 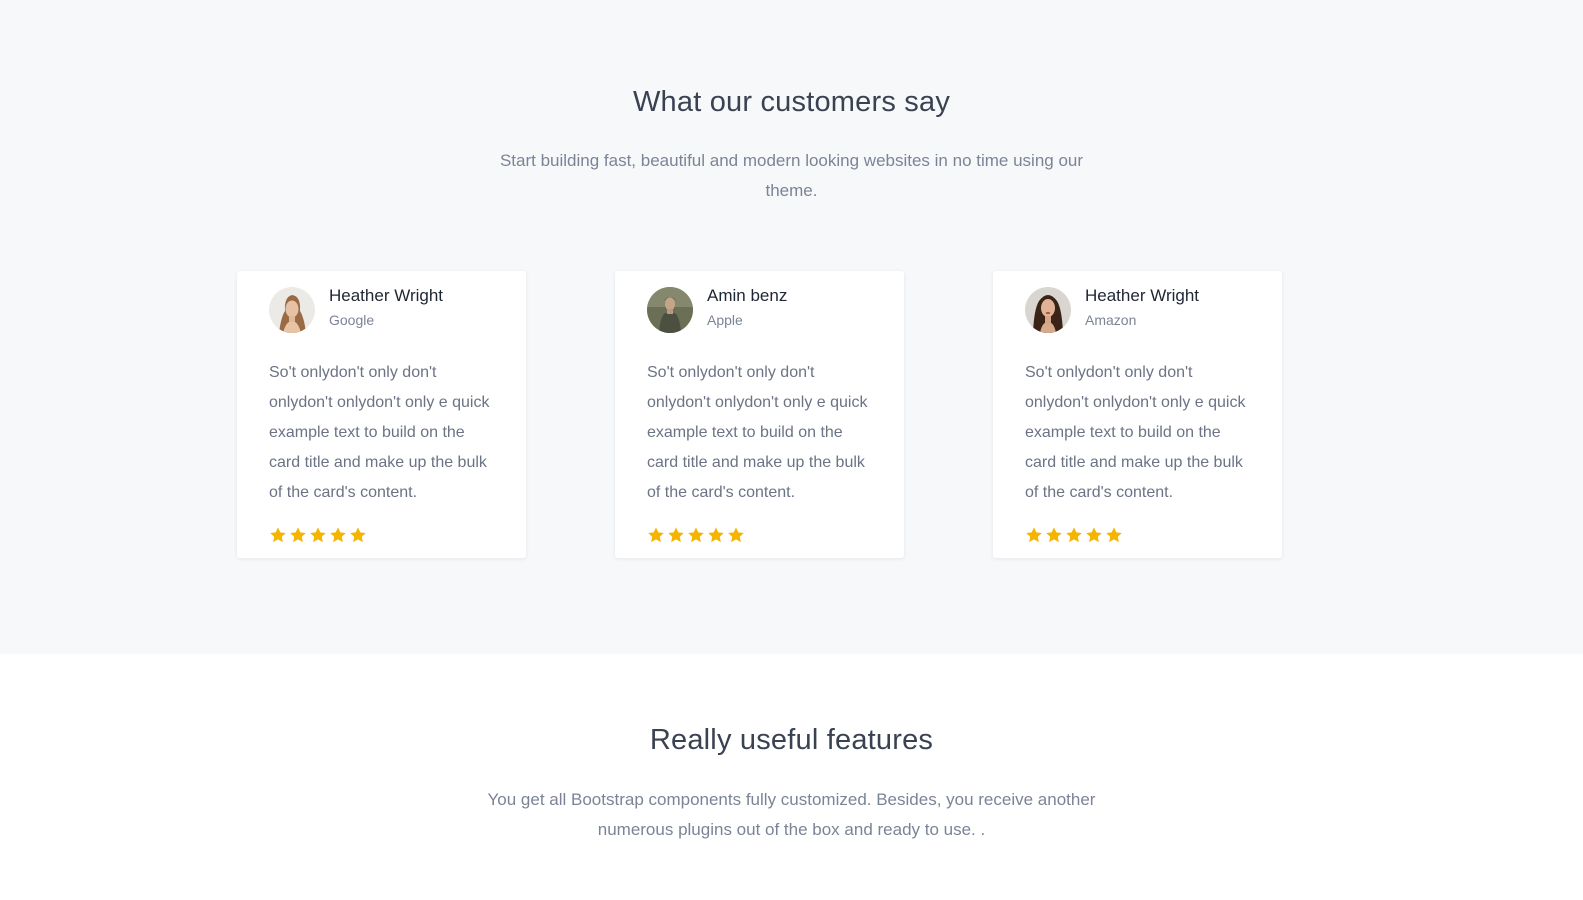 What do you see at coordinates (352, 320) in the screenshot?
I see `reviewer-company: Google` at bounding box center [352, 320].